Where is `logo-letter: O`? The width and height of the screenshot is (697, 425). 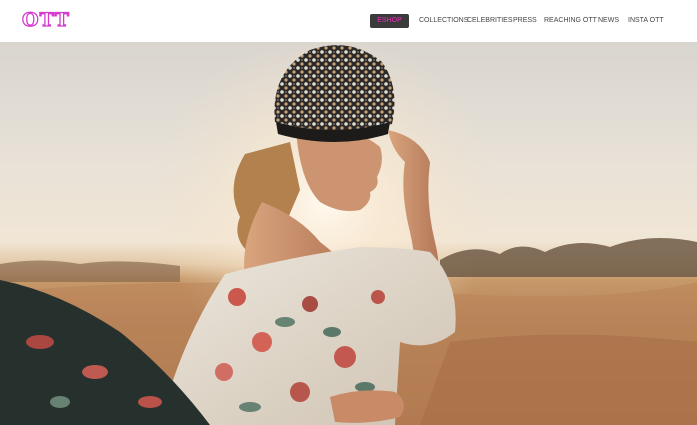
logo-letter: O is located at coordinates (30, 19).